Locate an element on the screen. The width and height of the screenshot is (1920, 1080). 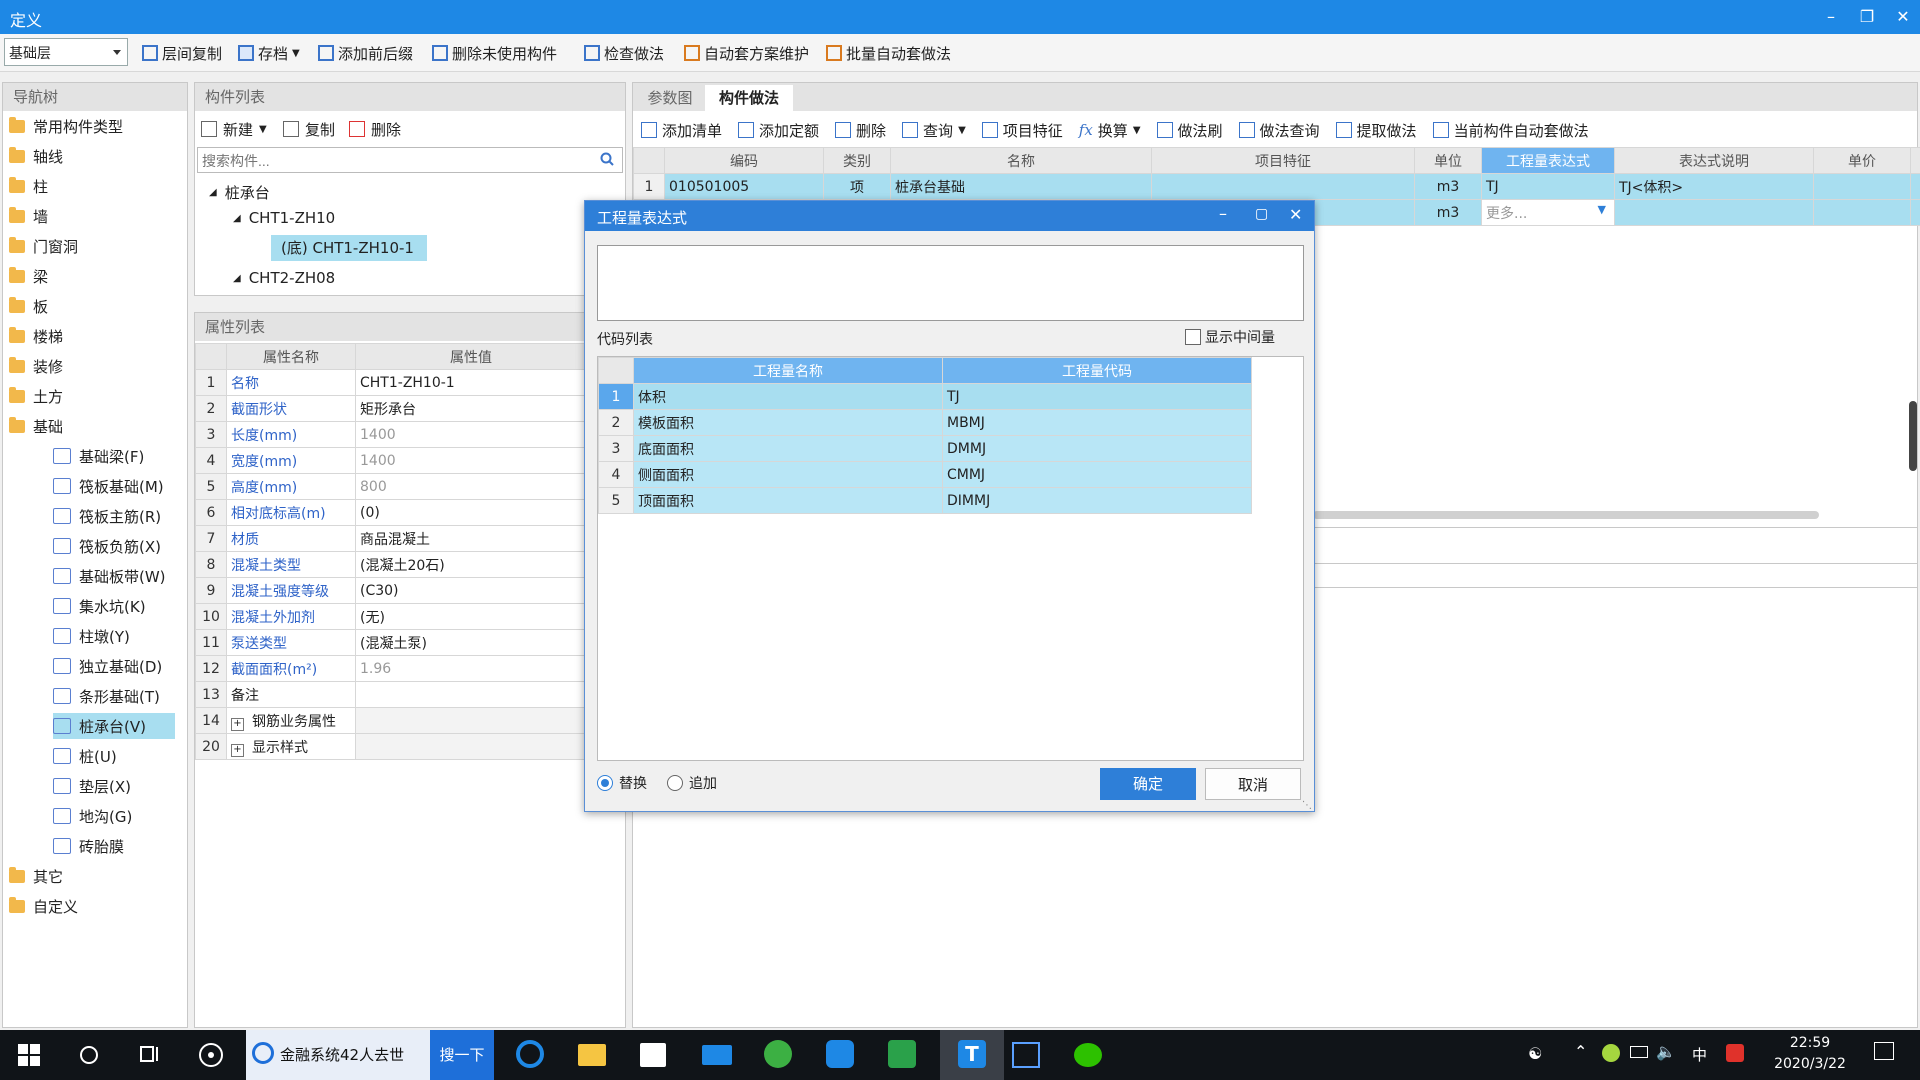
nav-item: 门窗洞 is located at coordinates (43, 246).